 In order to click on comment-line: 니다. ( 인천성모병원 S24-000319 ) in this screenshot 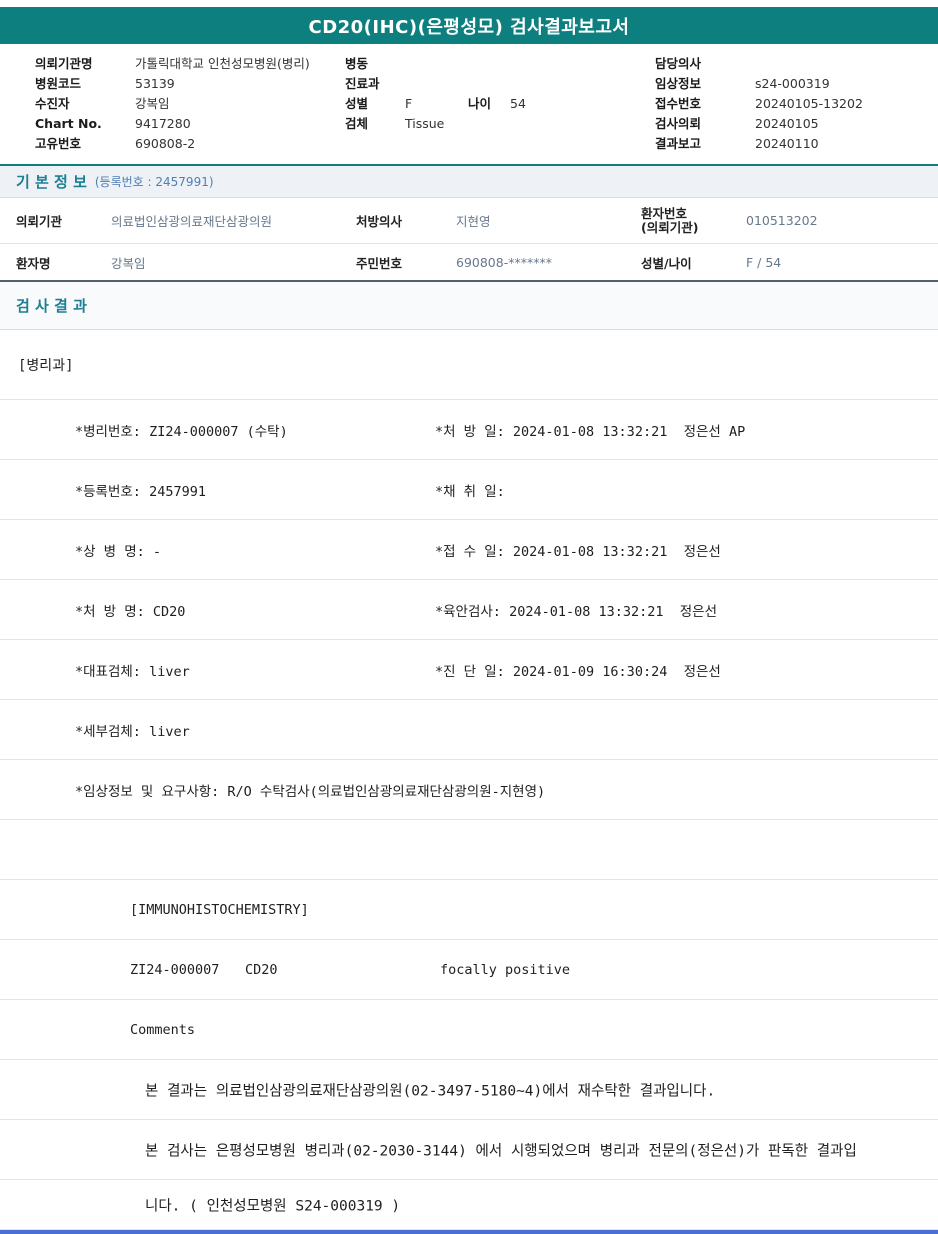, I will do `click(273, 1206)`.